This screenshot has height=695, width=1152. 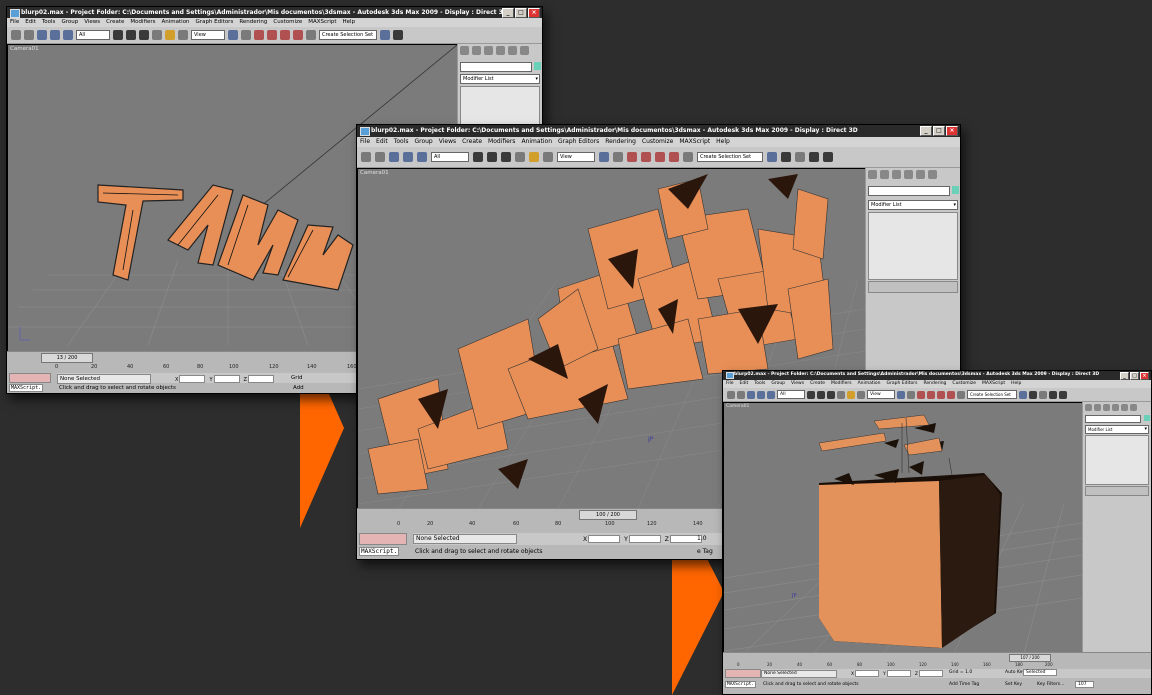 I want to click on edit-named-sel-icon, so click(x=961, y=394).